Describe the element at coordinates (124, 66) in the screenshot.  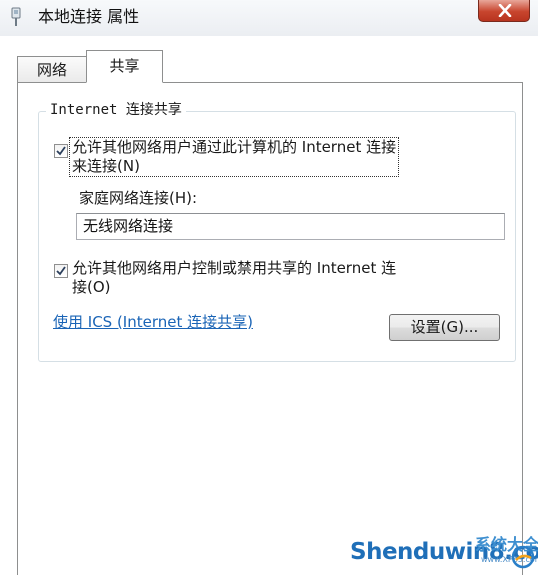
I see `tab-sharing: 共享` at that location.